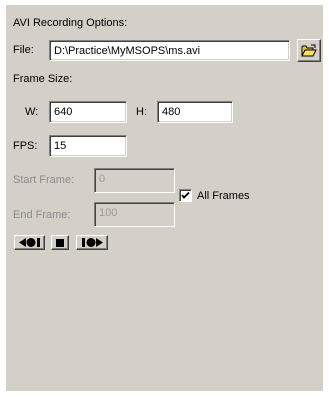  I want to click on browse-button, so click(309, 50).